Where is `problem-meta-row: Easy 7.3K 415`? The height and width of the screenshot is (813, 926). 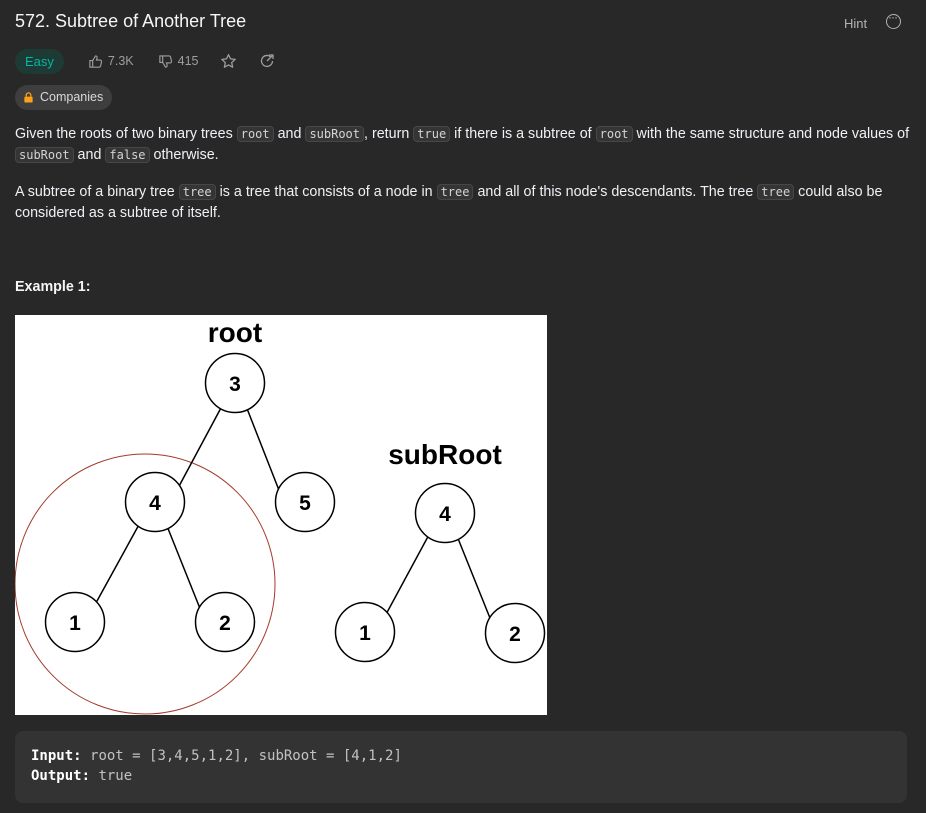 problem-meta-row: Easy 7.3K 415 is located at coordinates (145, 61).